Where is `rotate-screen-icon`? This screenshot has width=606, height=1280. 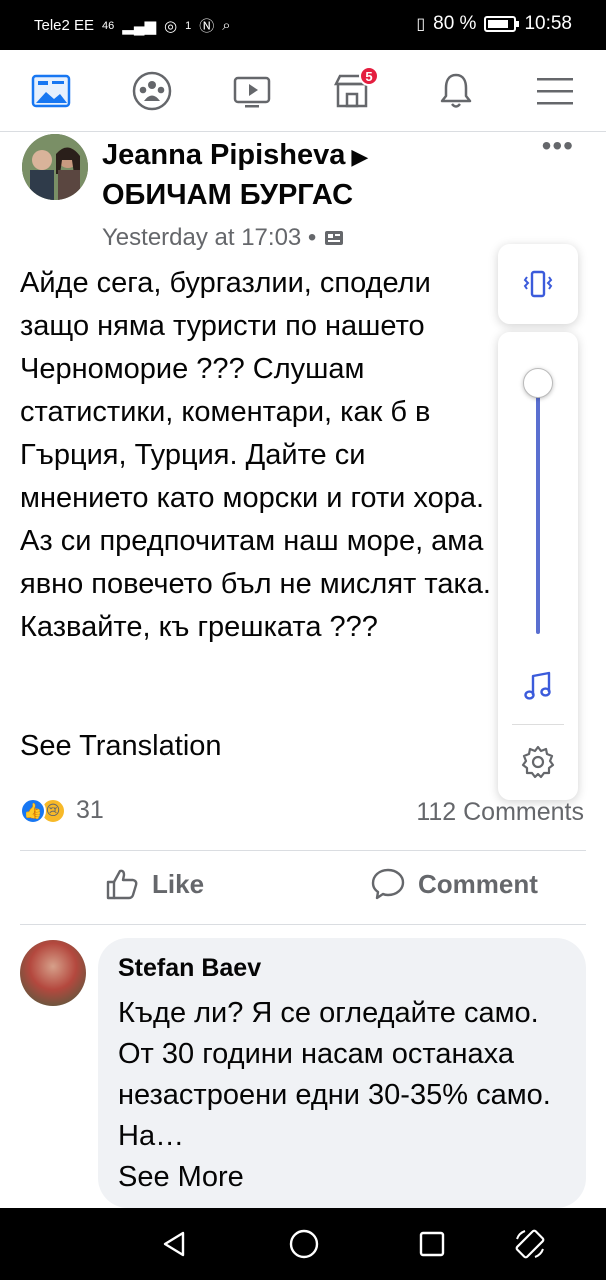
rotate-screen-icon is located at coordinates (530, 1244).